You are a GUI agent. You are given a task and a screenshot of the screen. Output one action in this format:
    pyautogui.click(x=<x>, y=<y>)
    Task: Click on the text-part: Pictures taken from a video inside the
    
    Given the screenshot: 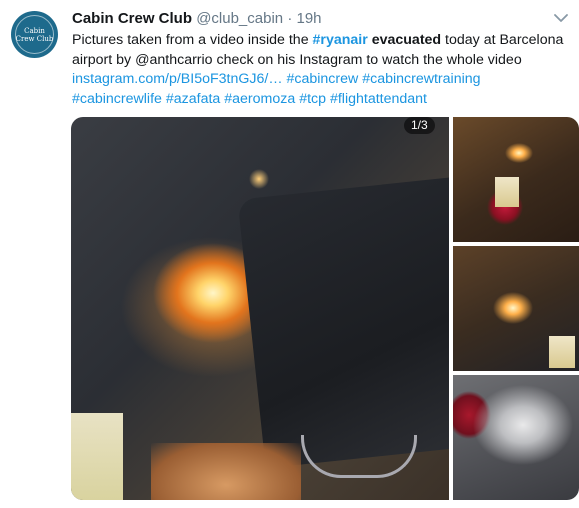 What is the action you would take?
    pyautogui.click(x=192, y=40)
    